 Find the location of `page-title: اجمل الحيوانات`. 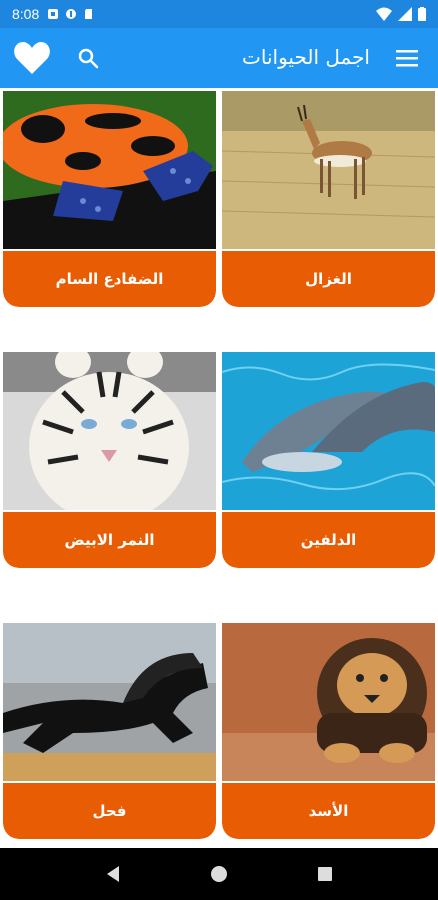

page-title: اجمل الحيوانات is located at coordinates (306, 57).